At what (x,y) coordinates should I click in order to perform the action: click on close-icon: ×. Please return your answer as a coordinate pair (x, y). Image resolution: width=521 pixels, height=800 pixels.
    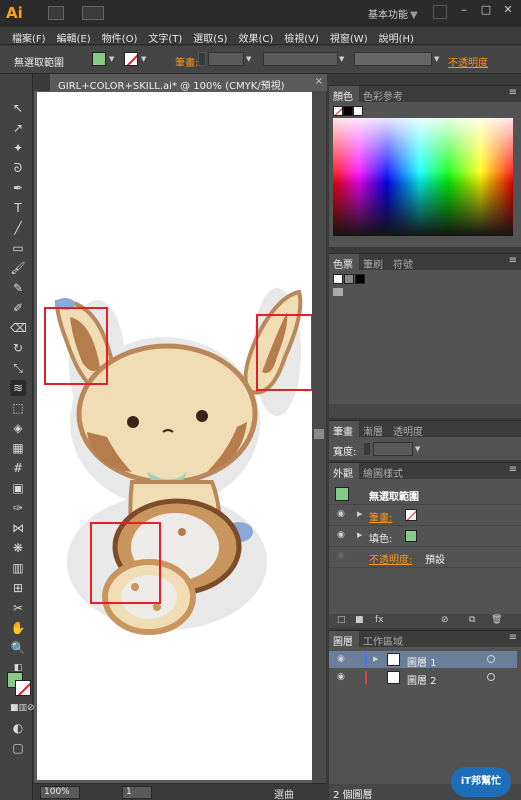
    Looking at the image, I should click on (319, 81).